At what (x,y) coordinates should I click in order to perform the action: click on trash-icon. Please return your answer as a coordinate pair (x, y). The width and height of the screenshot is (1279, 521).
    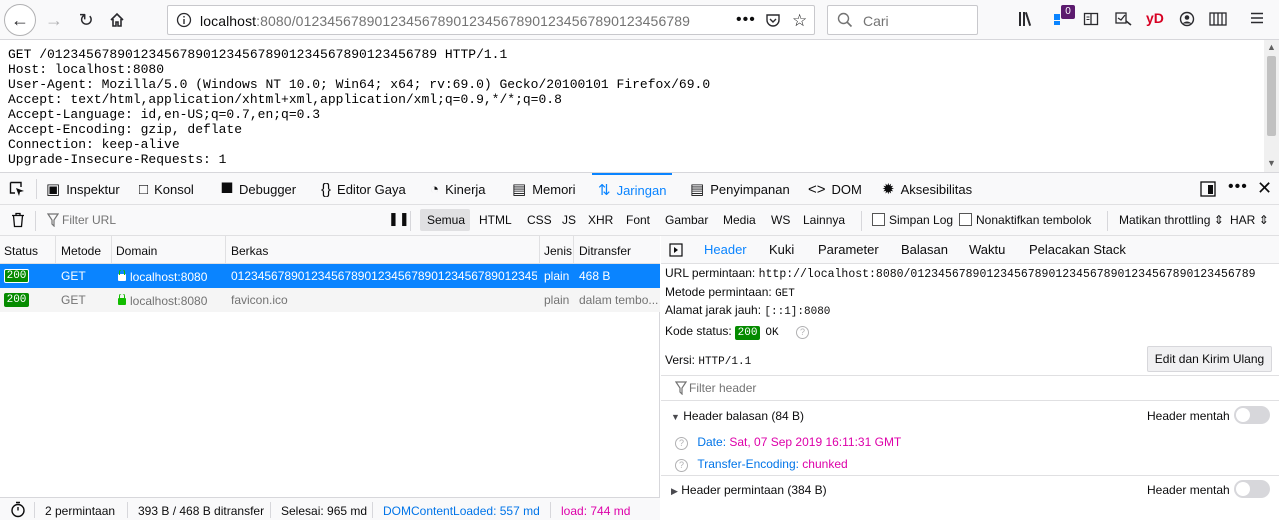
    Looking at the image, I should click on (18, 221).